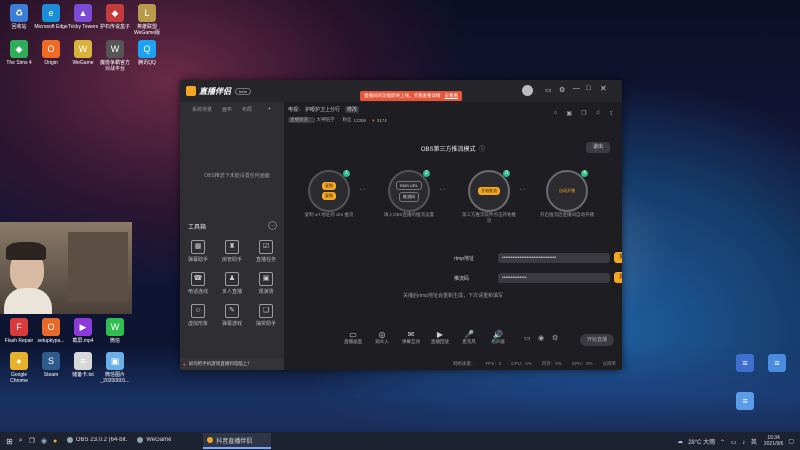 This screenshot has height=450, width=800. I want to click on start-stream-button: 开始直播, so click(597, 340).